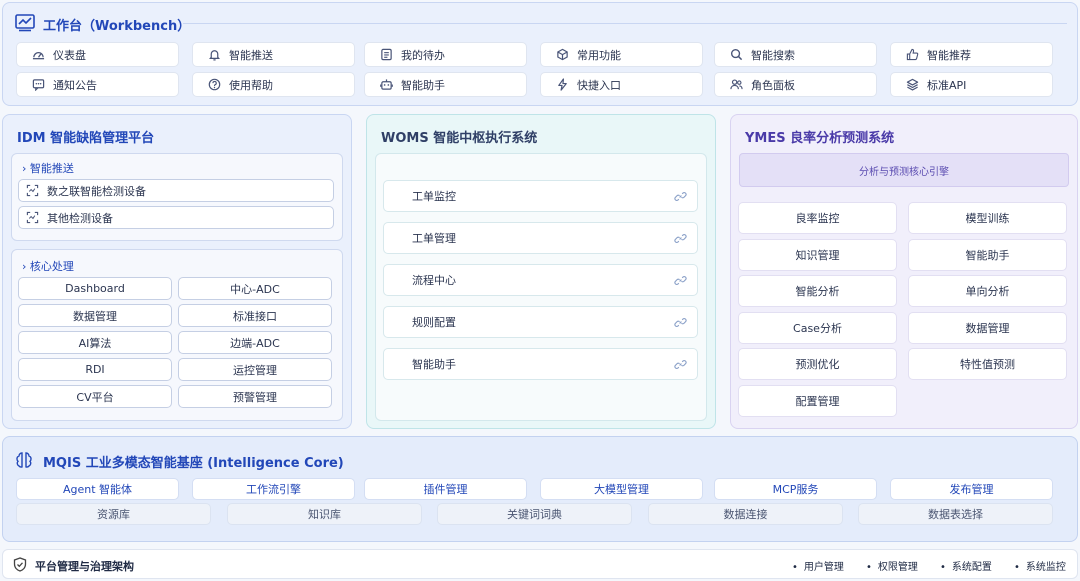  I want to click on mqis-resource-item: 数据连接, so click(745, 514).